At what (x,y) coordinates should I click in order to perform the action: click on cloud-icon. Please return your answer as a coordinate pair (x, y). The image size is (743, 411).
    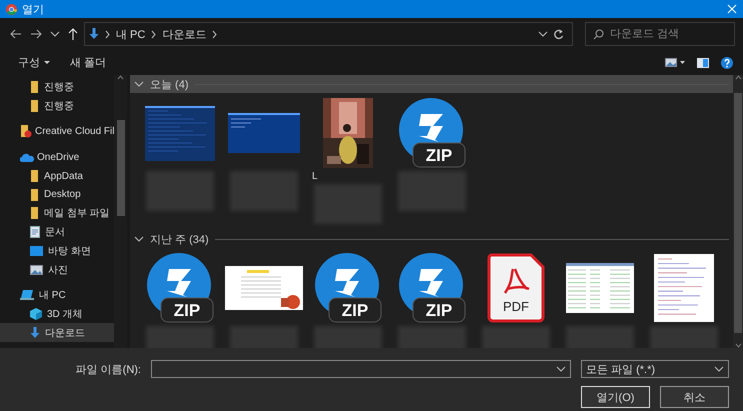
    Looking at the image, I should click on (27, 157).